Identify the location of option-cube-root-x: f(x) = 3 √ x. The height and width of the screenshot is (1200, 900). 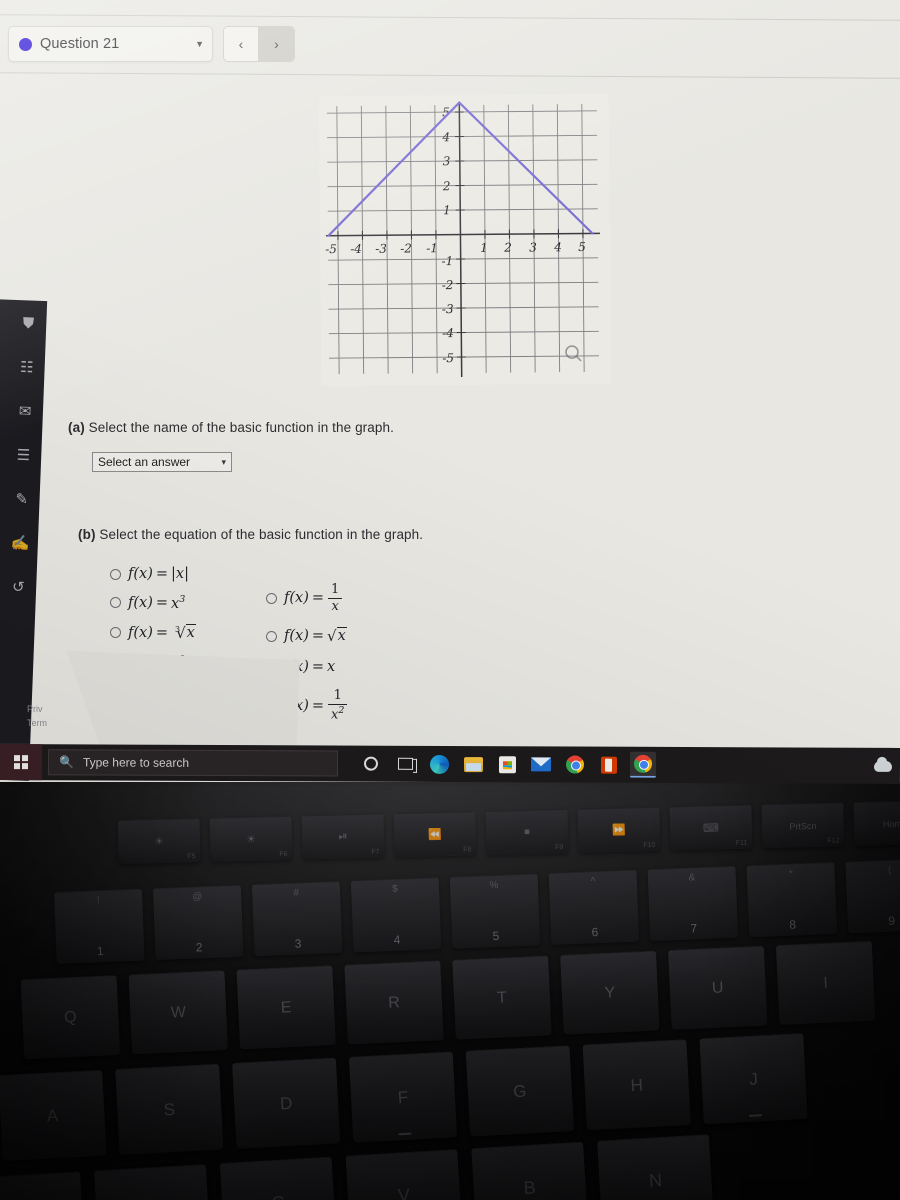
(153, 632).